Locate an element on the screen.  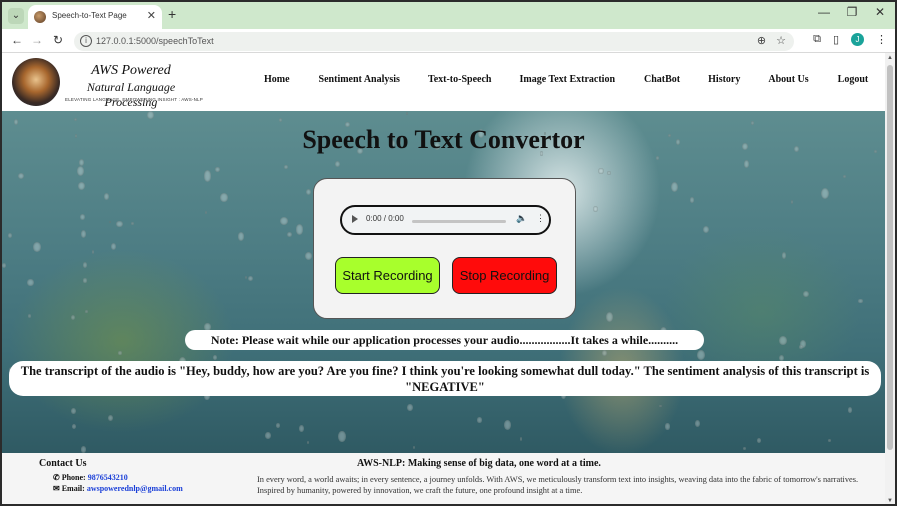
scroll-down-icon: ▼ is located at coordinates (890, 501).